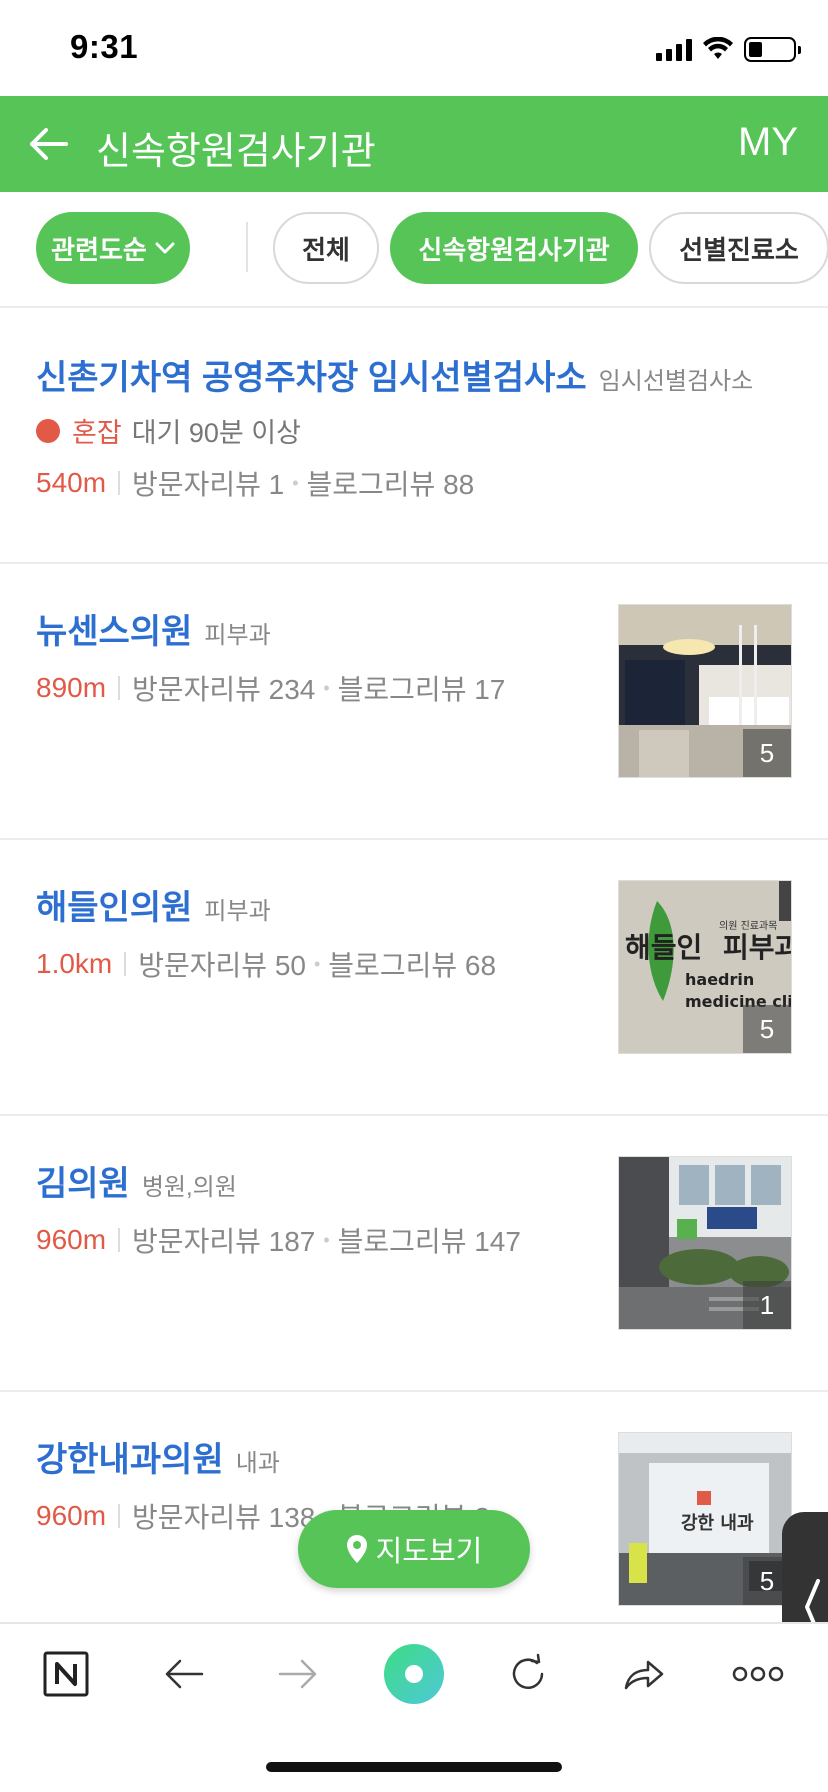  What do you see at coordinates (757, 947) in the screenshot?
I see `svg-text: 피부과` at bounding box center [757, 947].